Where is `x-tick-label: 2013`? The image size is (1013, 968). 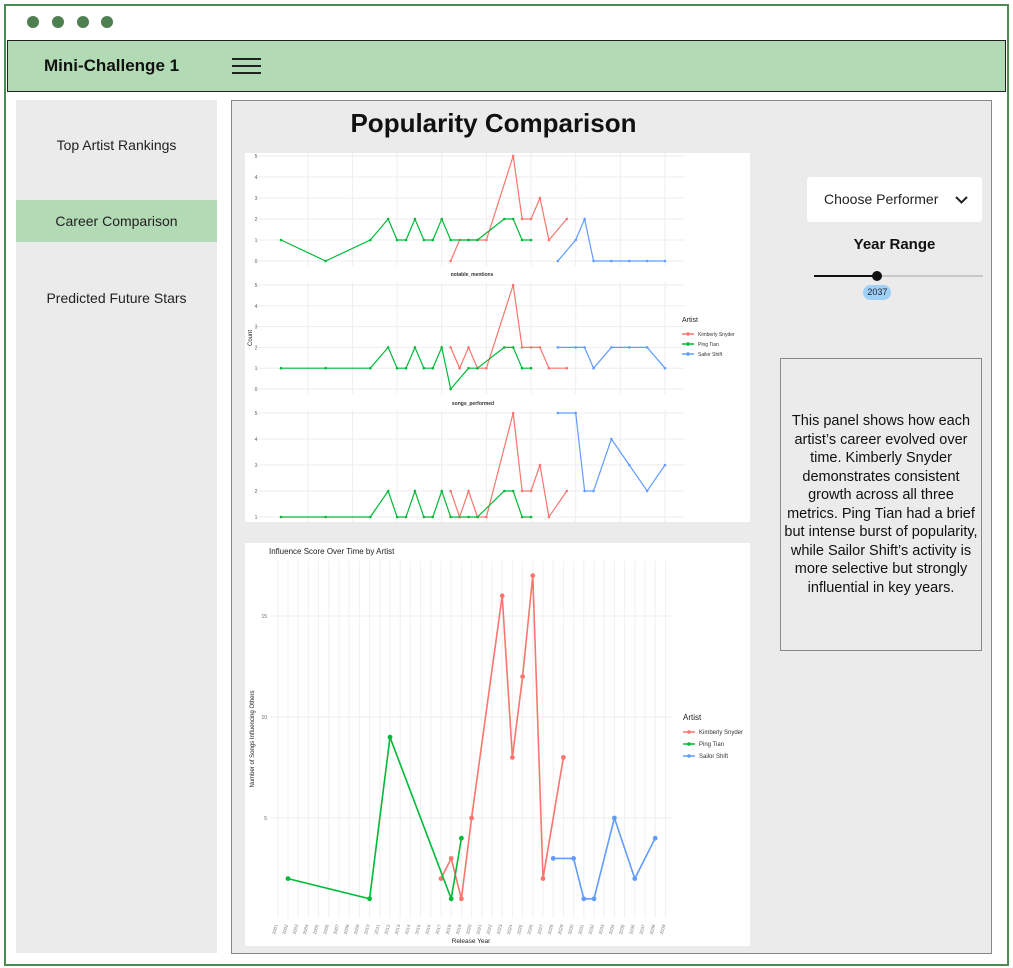
x-tick-label: 2013 is located at coordinates (398, 928).